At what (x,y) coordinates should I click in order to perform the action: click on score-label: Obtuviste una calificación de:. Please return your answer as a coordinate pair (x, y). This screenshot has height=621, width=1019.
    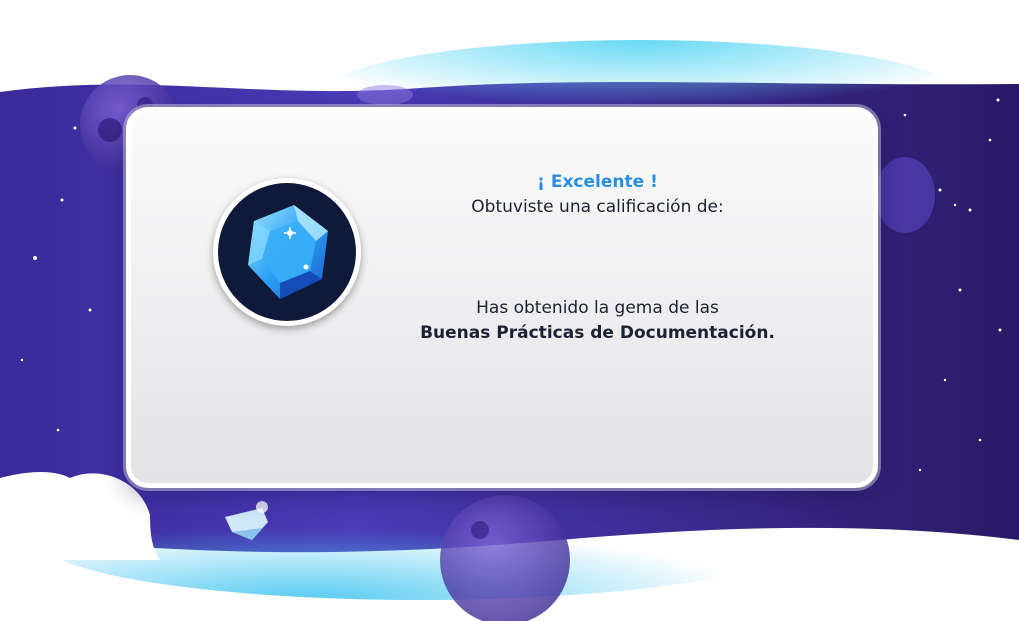
    Looking at the image, I should click on (597, 207).